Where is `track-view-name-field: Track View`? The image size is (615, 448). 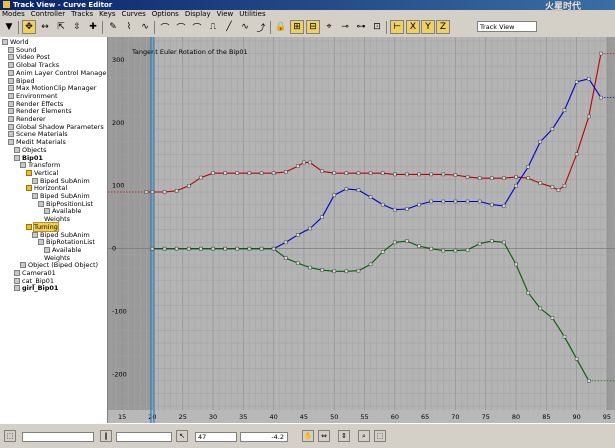
track-view-name-field: Track View is located at coordinates (507, 26).